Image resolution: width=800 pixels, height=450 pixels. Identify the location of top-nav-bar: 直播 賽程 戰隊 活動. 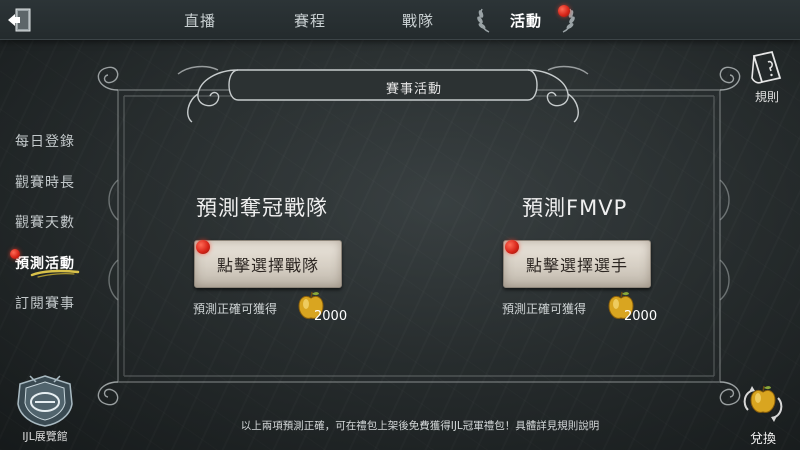
(400, 20).